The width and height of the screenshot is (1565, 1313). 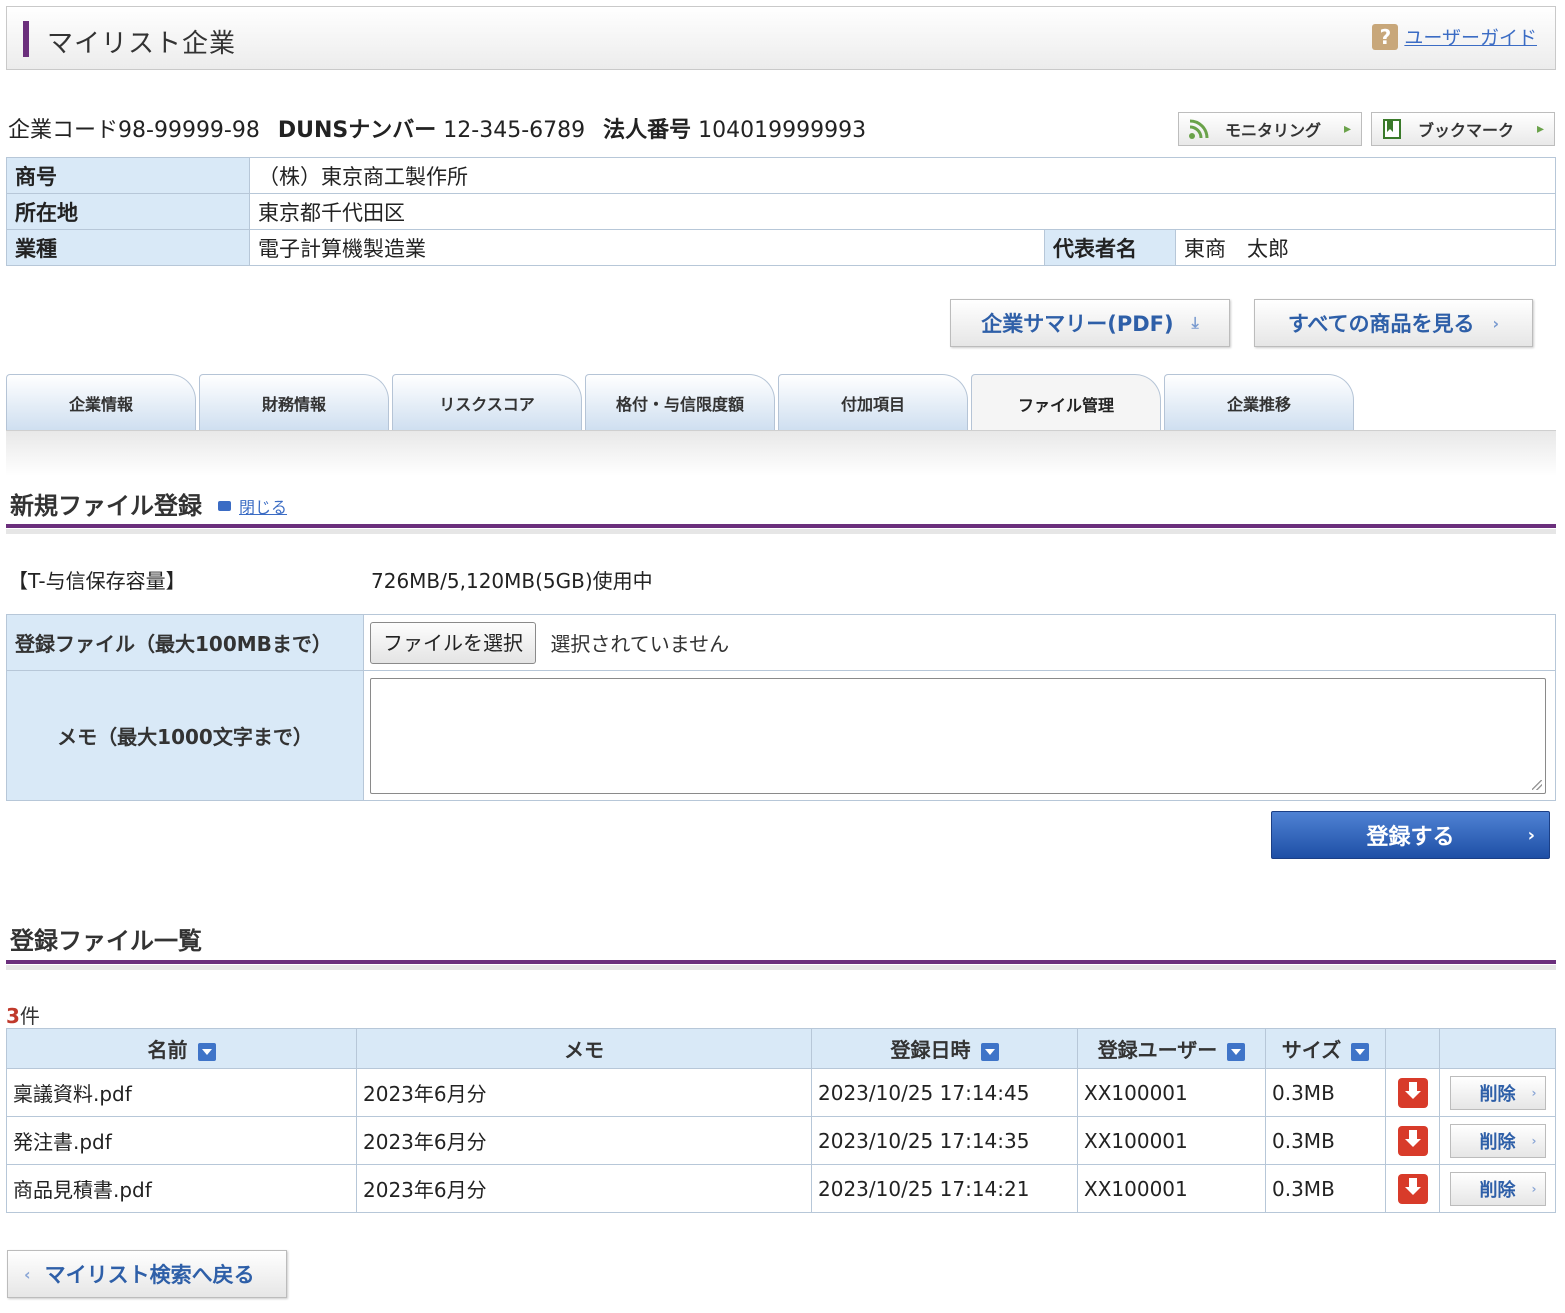 I want to click on user-guide-link: ユーザーガイド, so click(x=1470, y=36).